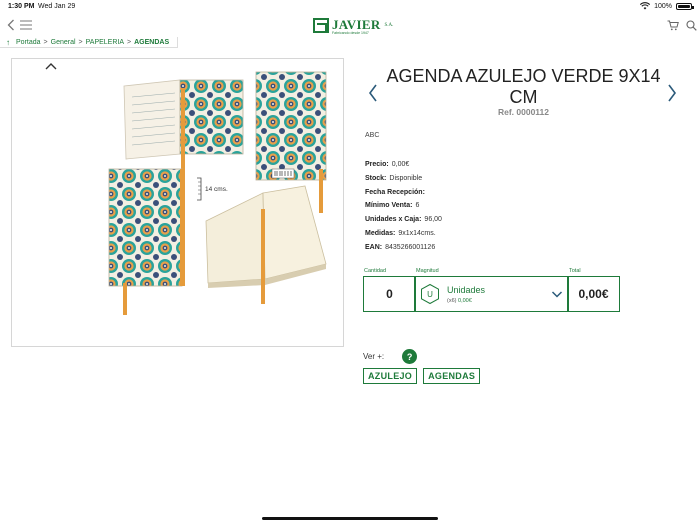 The image size is (700, 525). Describe the element at coordinates (377, 164) in the screenshot. I see `detail-label: Precio:` at that location.